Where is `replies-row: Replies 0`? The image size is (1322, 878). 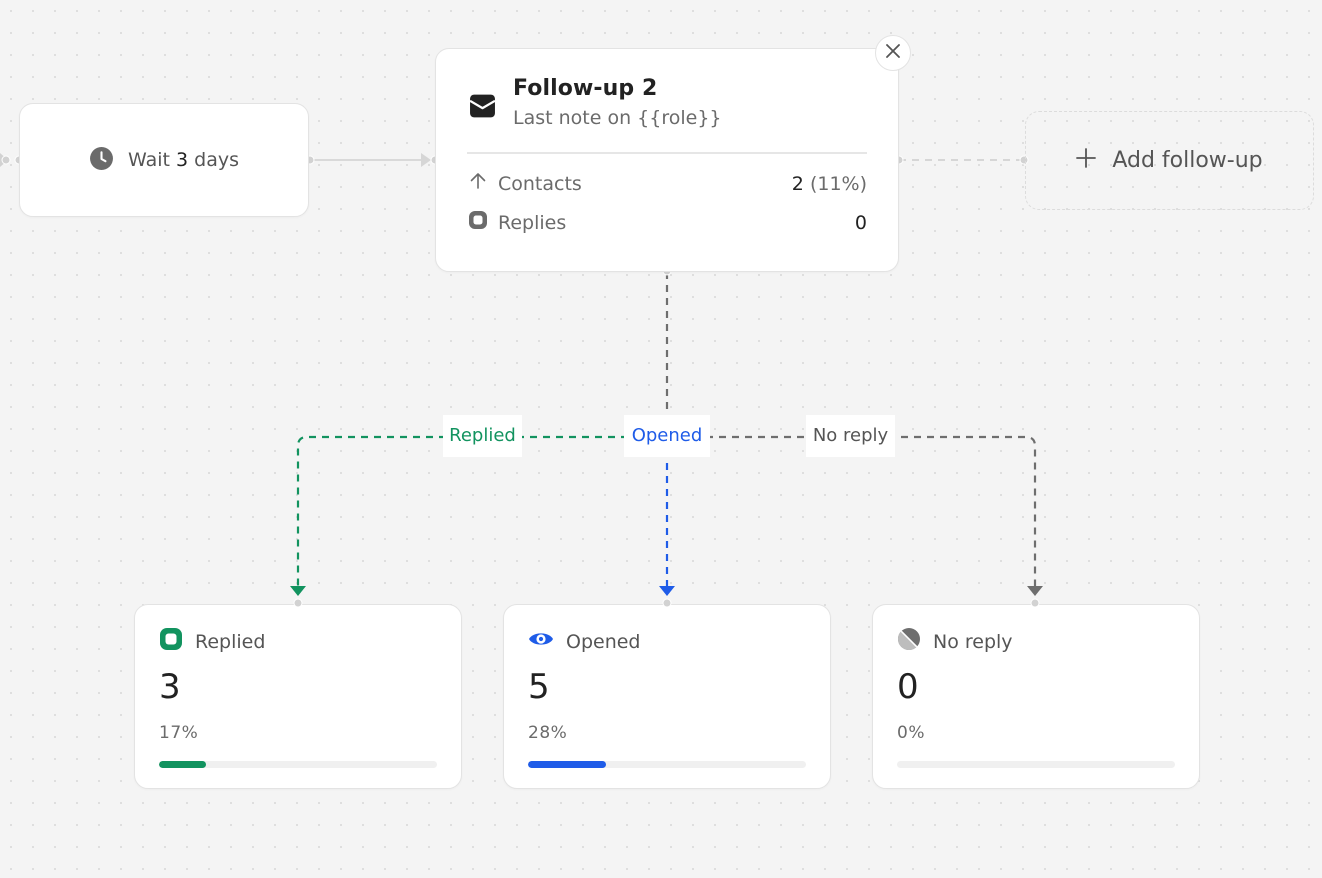
replies-row: Replies 0 is located at coordinates (667, 222).